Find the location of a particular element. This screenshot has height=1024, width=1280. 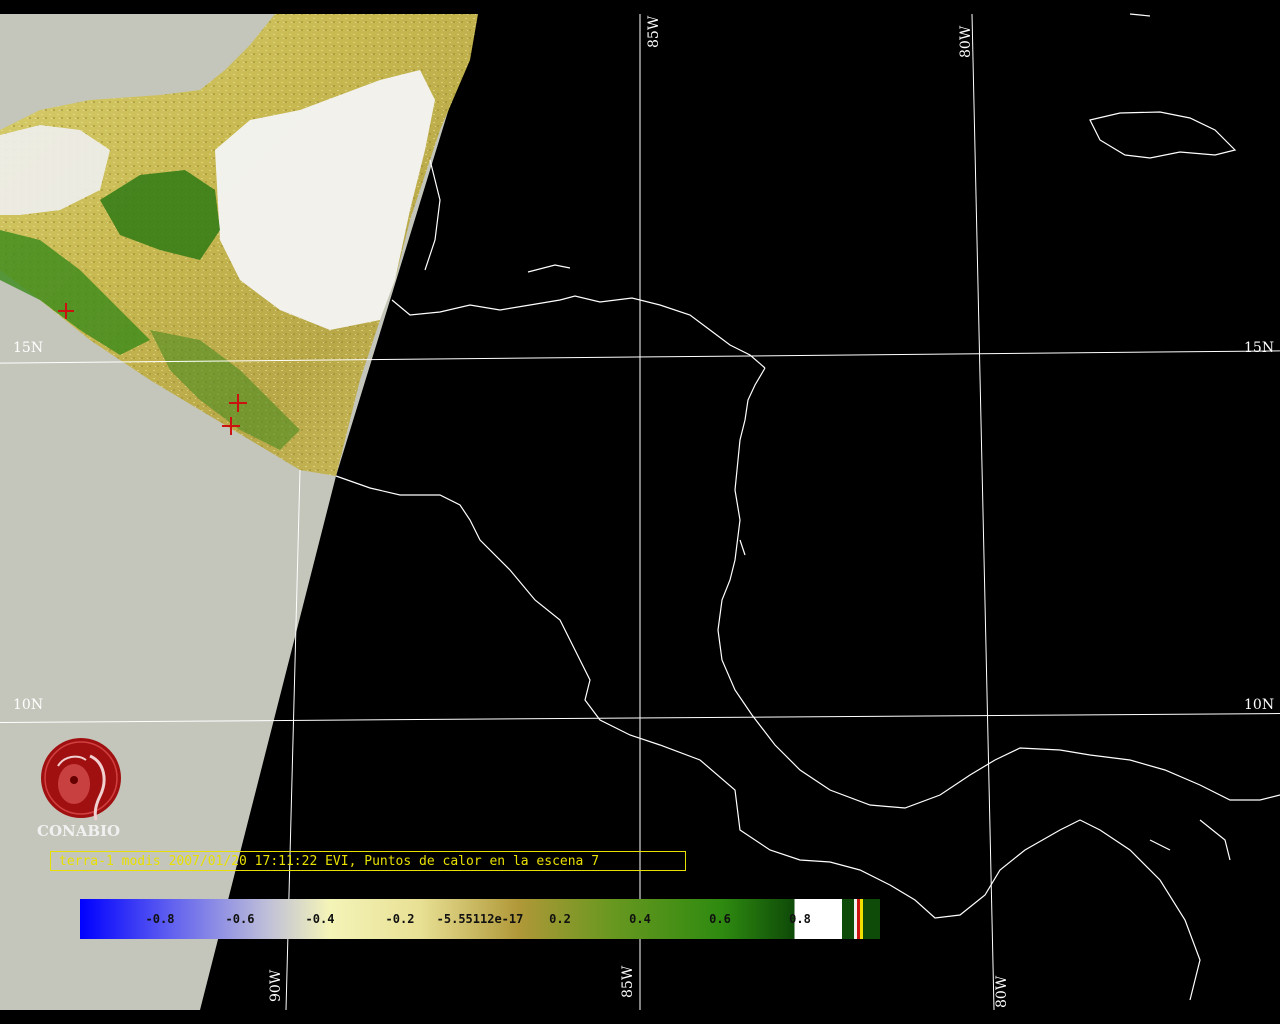

colorbar-cloud-swatch is located at coordinates (855, 919).